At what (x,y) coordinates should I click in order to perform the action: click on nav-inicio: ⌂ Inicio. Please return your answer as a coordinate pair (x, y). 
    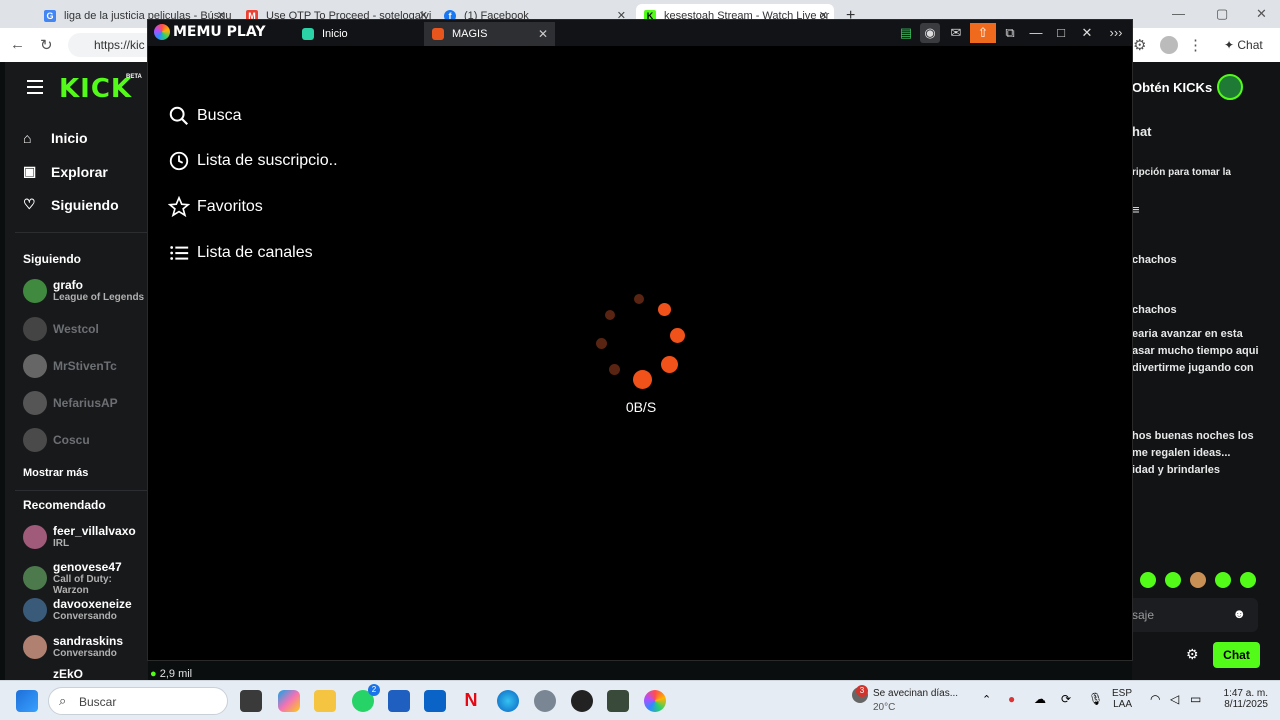
    Looking at the image, I should click on (55, 138).